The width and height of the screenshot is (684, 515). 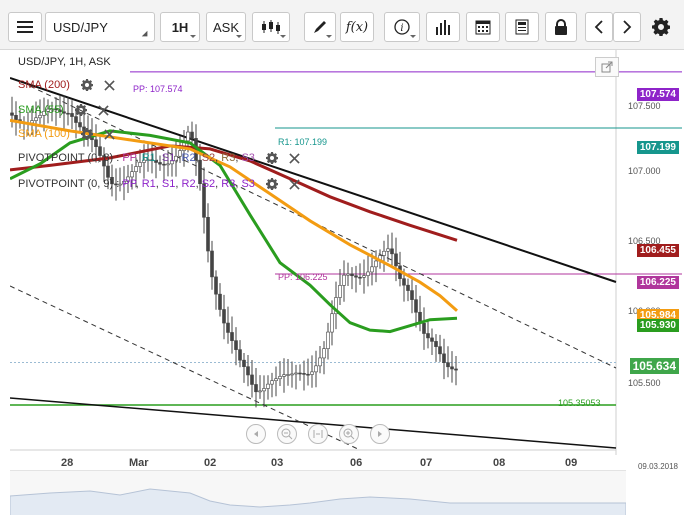 I want to click on report-button, so click(x=522, y=27).